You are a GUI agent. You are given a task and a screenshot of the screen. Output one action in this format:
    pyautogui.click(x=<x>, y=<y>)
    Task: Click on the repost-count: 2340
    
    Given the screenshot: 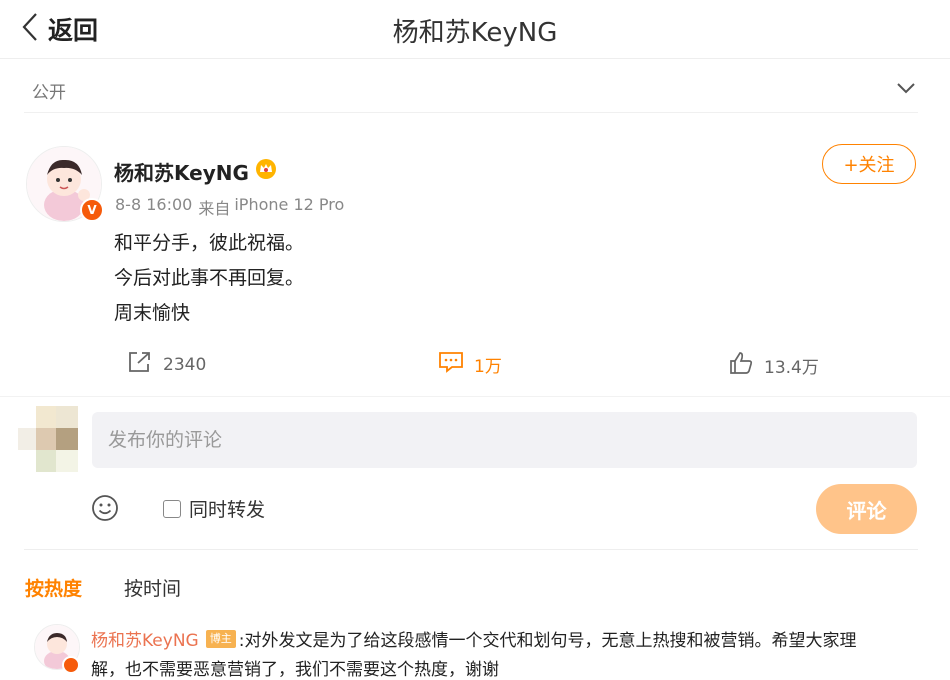 What is the action you would take?
    pyautogui.click(x=185, y=364)
    